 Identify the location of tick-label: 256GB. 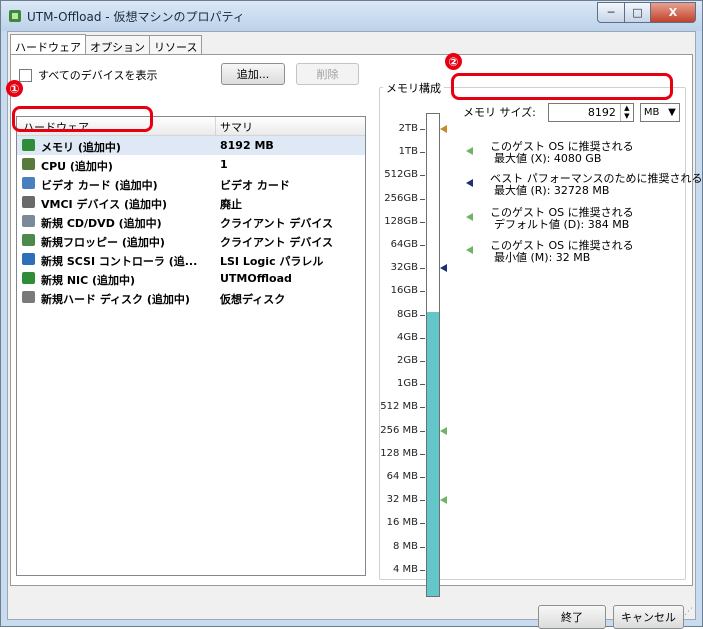
(401, 198).